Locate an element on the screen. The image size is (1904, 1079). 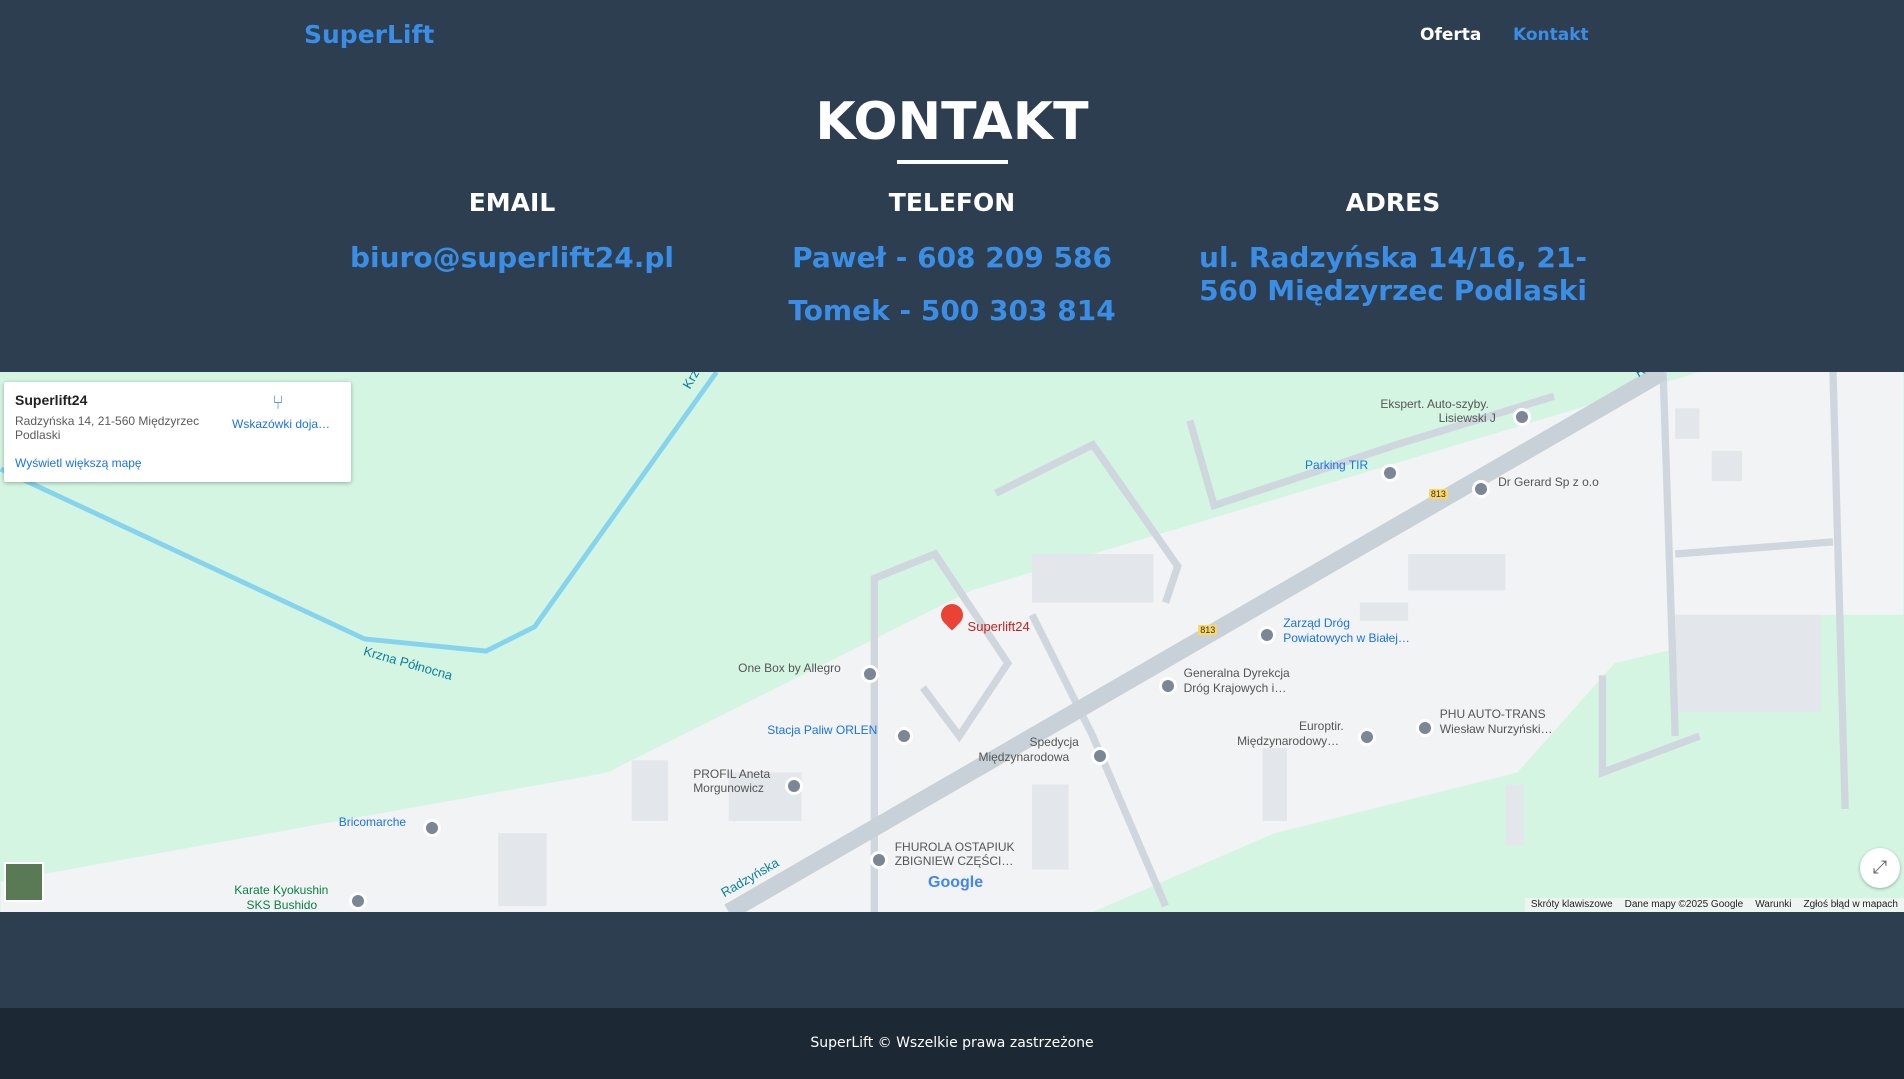
phone-link: Paweł - 608 209 586 is located at coordinates (952, 257).